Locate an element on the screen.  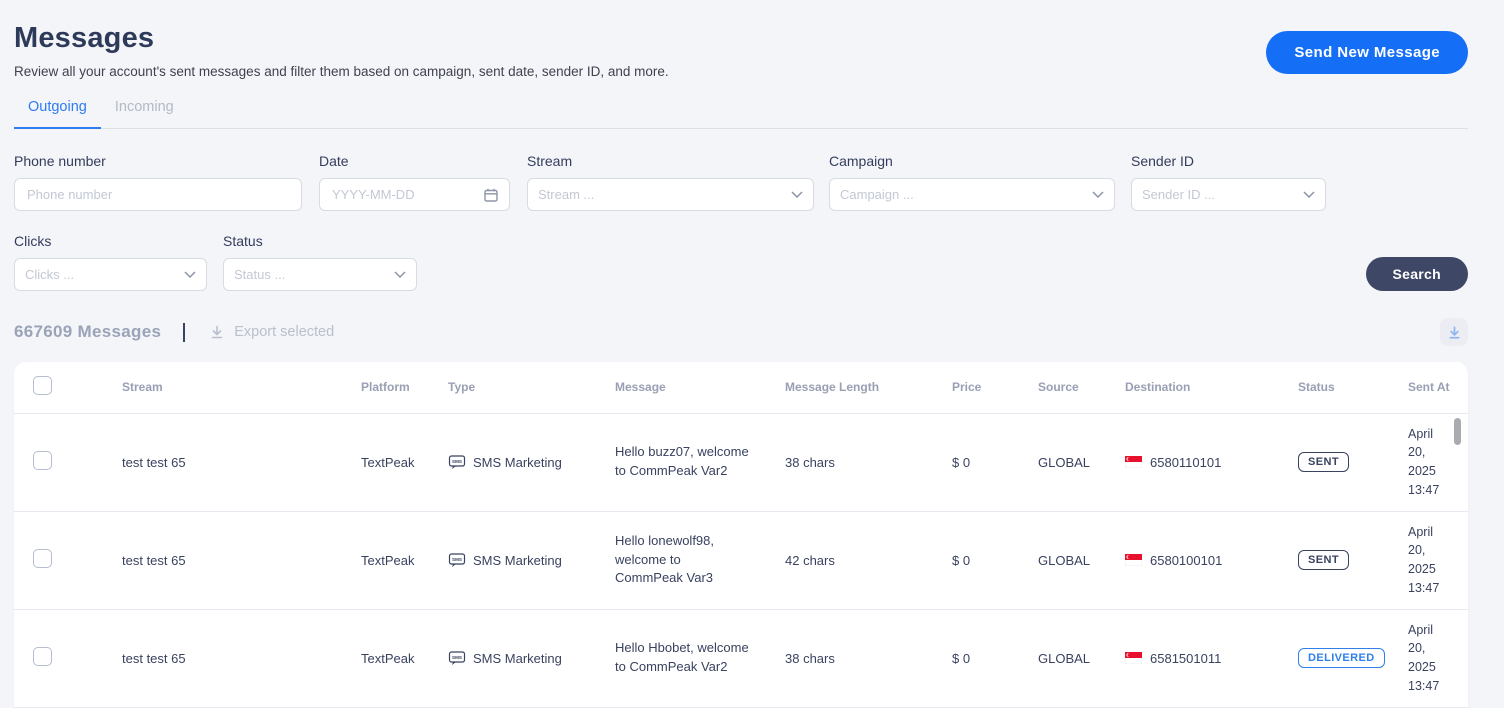
search-button: Search is located at coordinates (1416, 274).